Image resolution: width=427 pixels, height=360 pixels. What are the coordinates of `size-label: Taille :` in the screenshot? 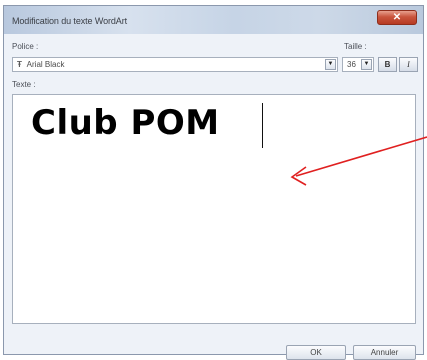 It's located at (355, 46).